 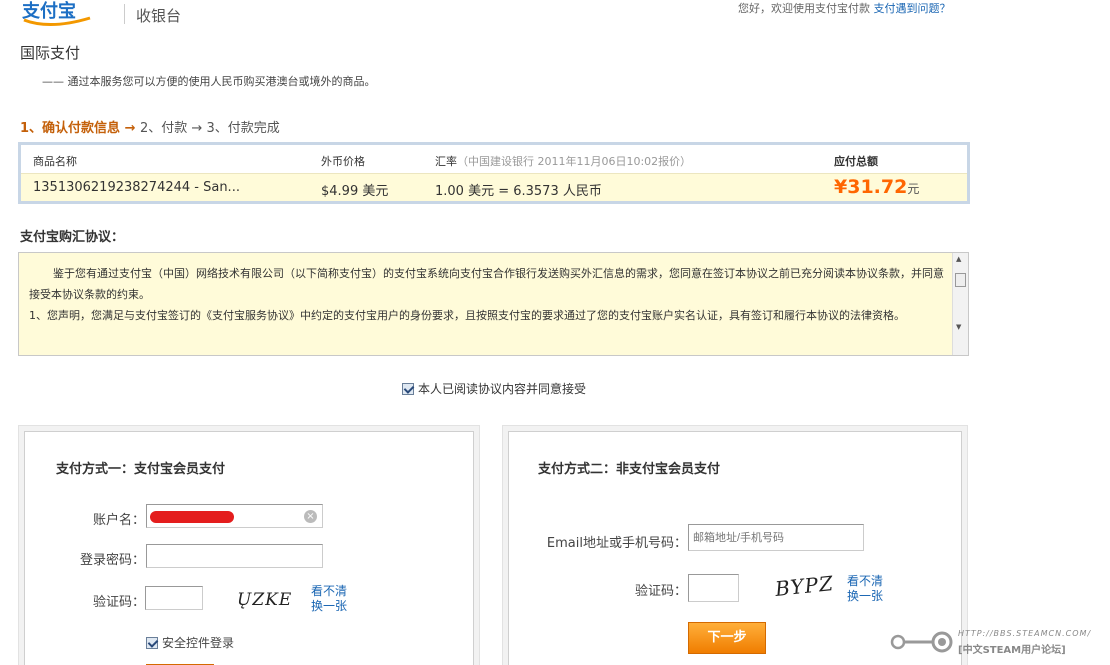 What do you see at coordinates (912, 8) in the screenshot?
I see `help-link: 支付遇到问题？` at bounding box center [912, 8].